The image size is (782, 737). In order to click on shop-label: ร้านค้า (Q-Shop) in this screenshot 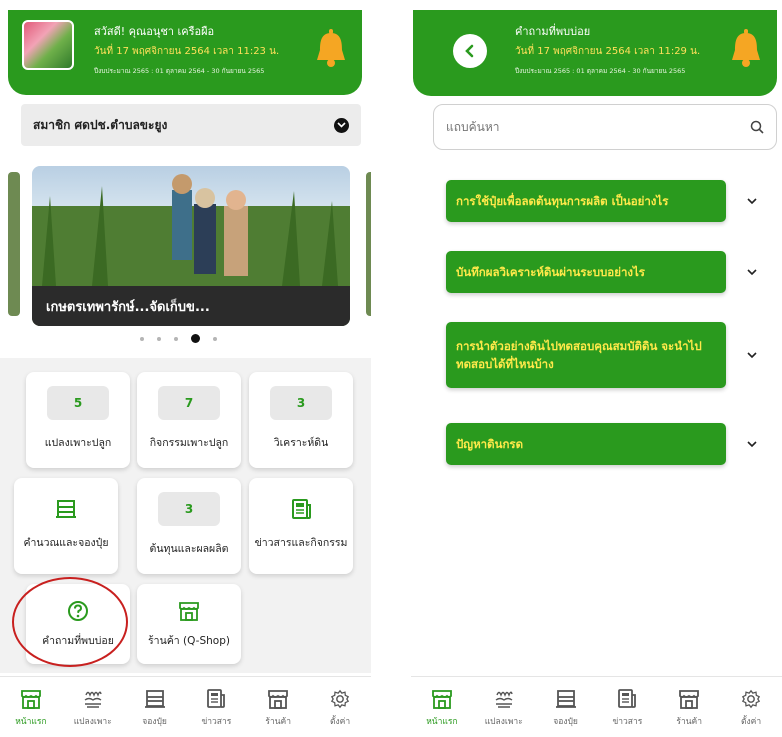, I will do `click(189, 641)`.